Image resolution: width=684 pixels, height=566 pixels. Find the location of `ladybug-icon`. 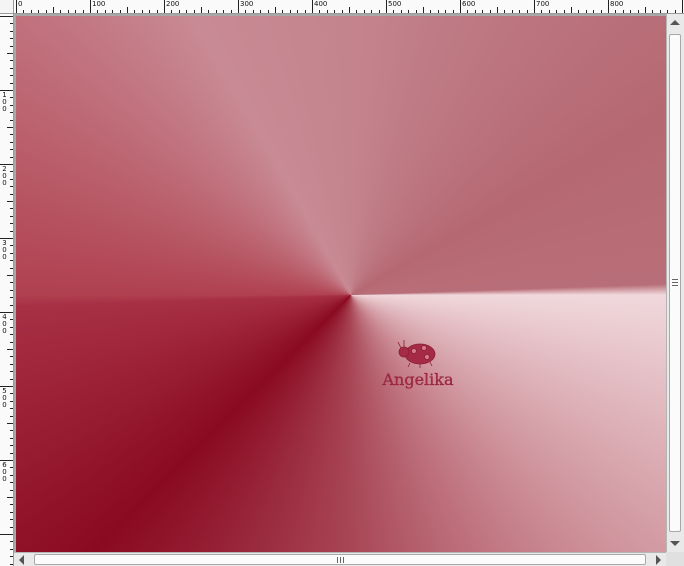

ladybug-icon is located at coordinates (416, 354).